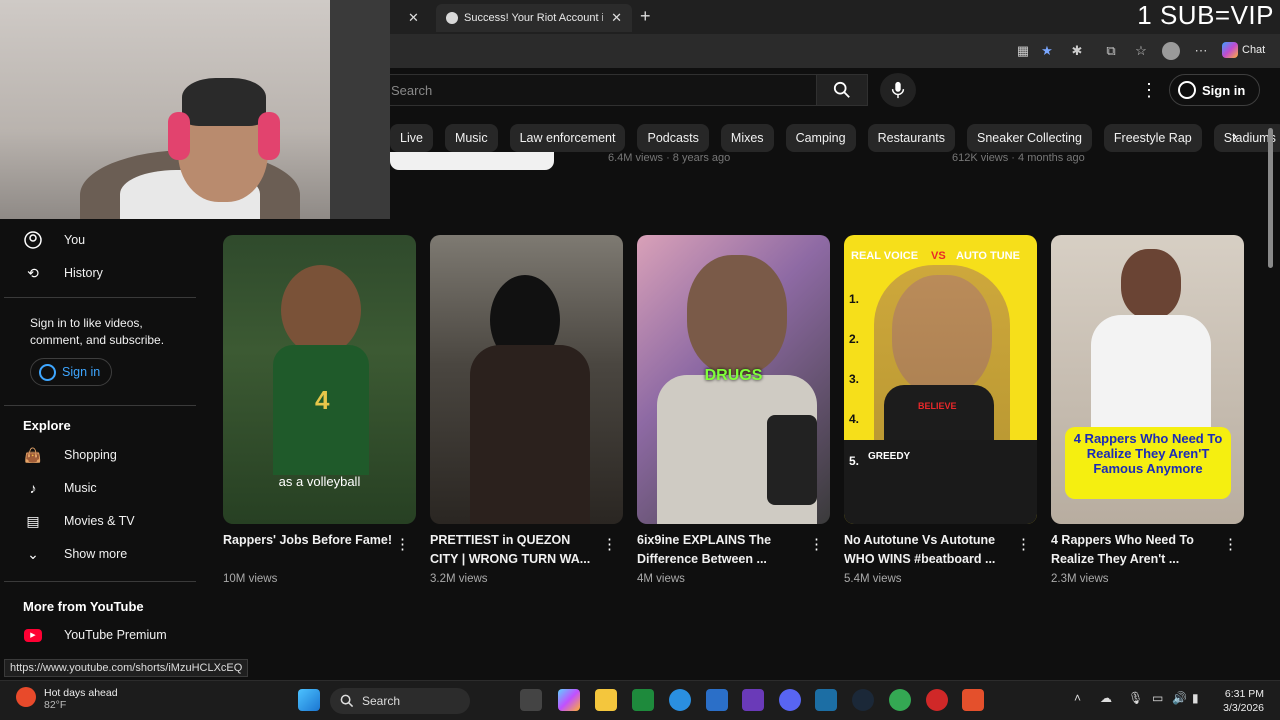 The width and height of the screenshot is (1280, 720). What do you see at coordinates (79, 521) in the screenshot?
I see `sidebar-item-movies-tv: ▤ Movies & TV` at bounding box center [79, 521].